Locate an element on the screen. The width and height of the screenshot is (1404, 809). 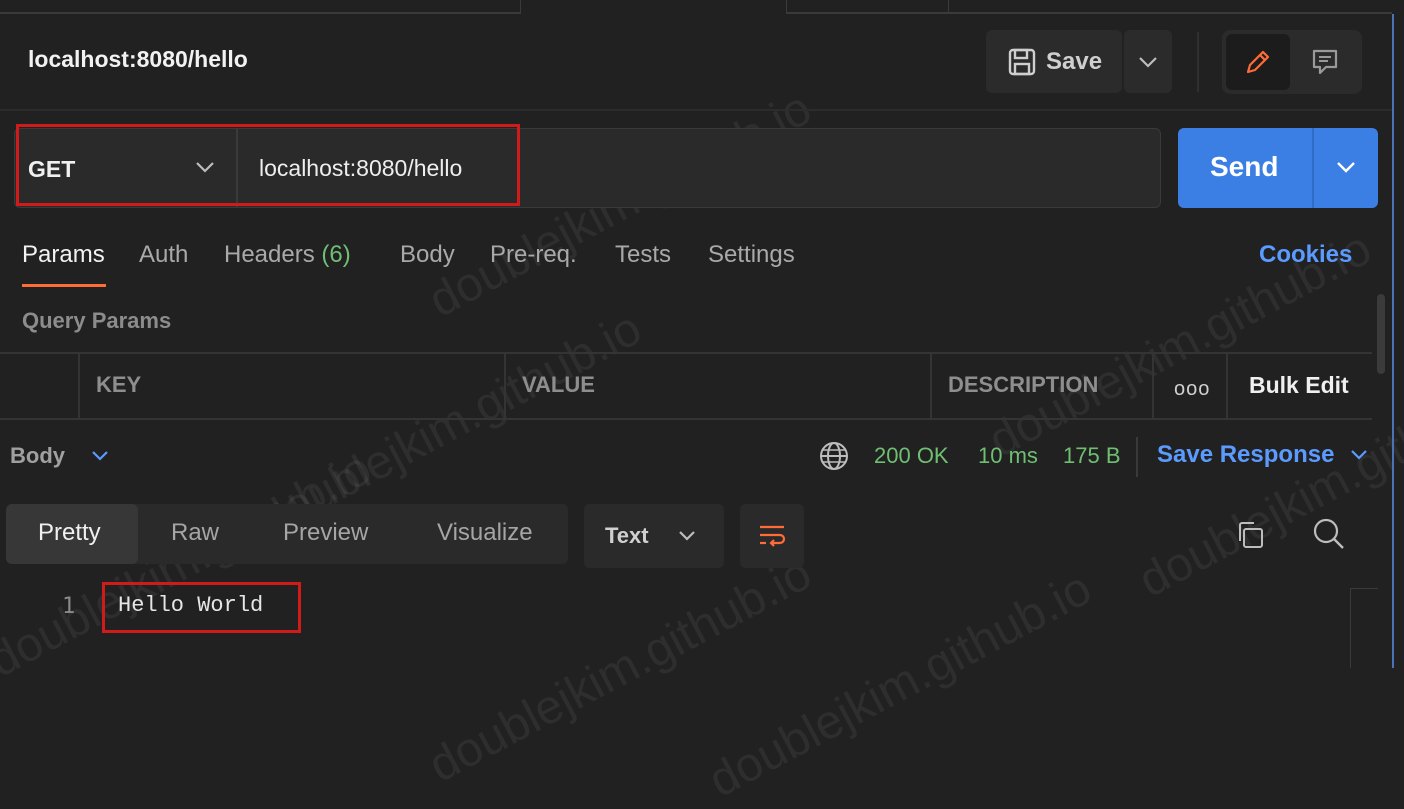
scrollbar is located at coordinates (1381, 334).